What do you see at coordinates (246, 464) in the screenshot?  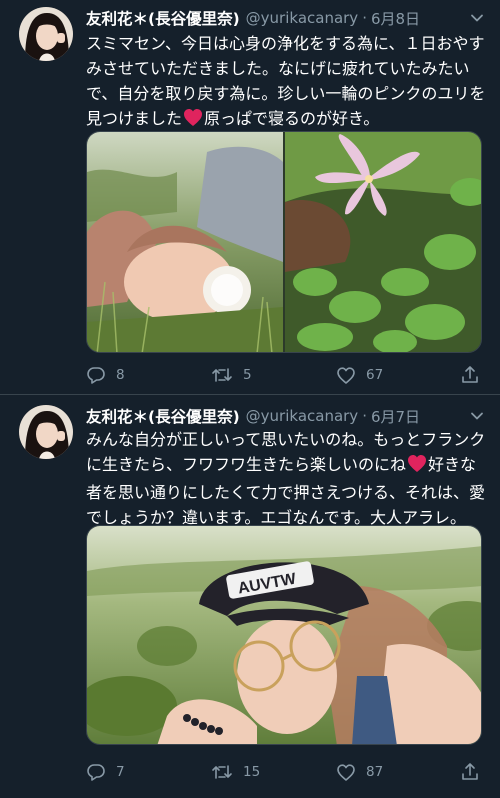 I see `tweet-text-fragment: に生きたら、フワフワ生きたら楽しいのにね` at bounding box center [246, 464].